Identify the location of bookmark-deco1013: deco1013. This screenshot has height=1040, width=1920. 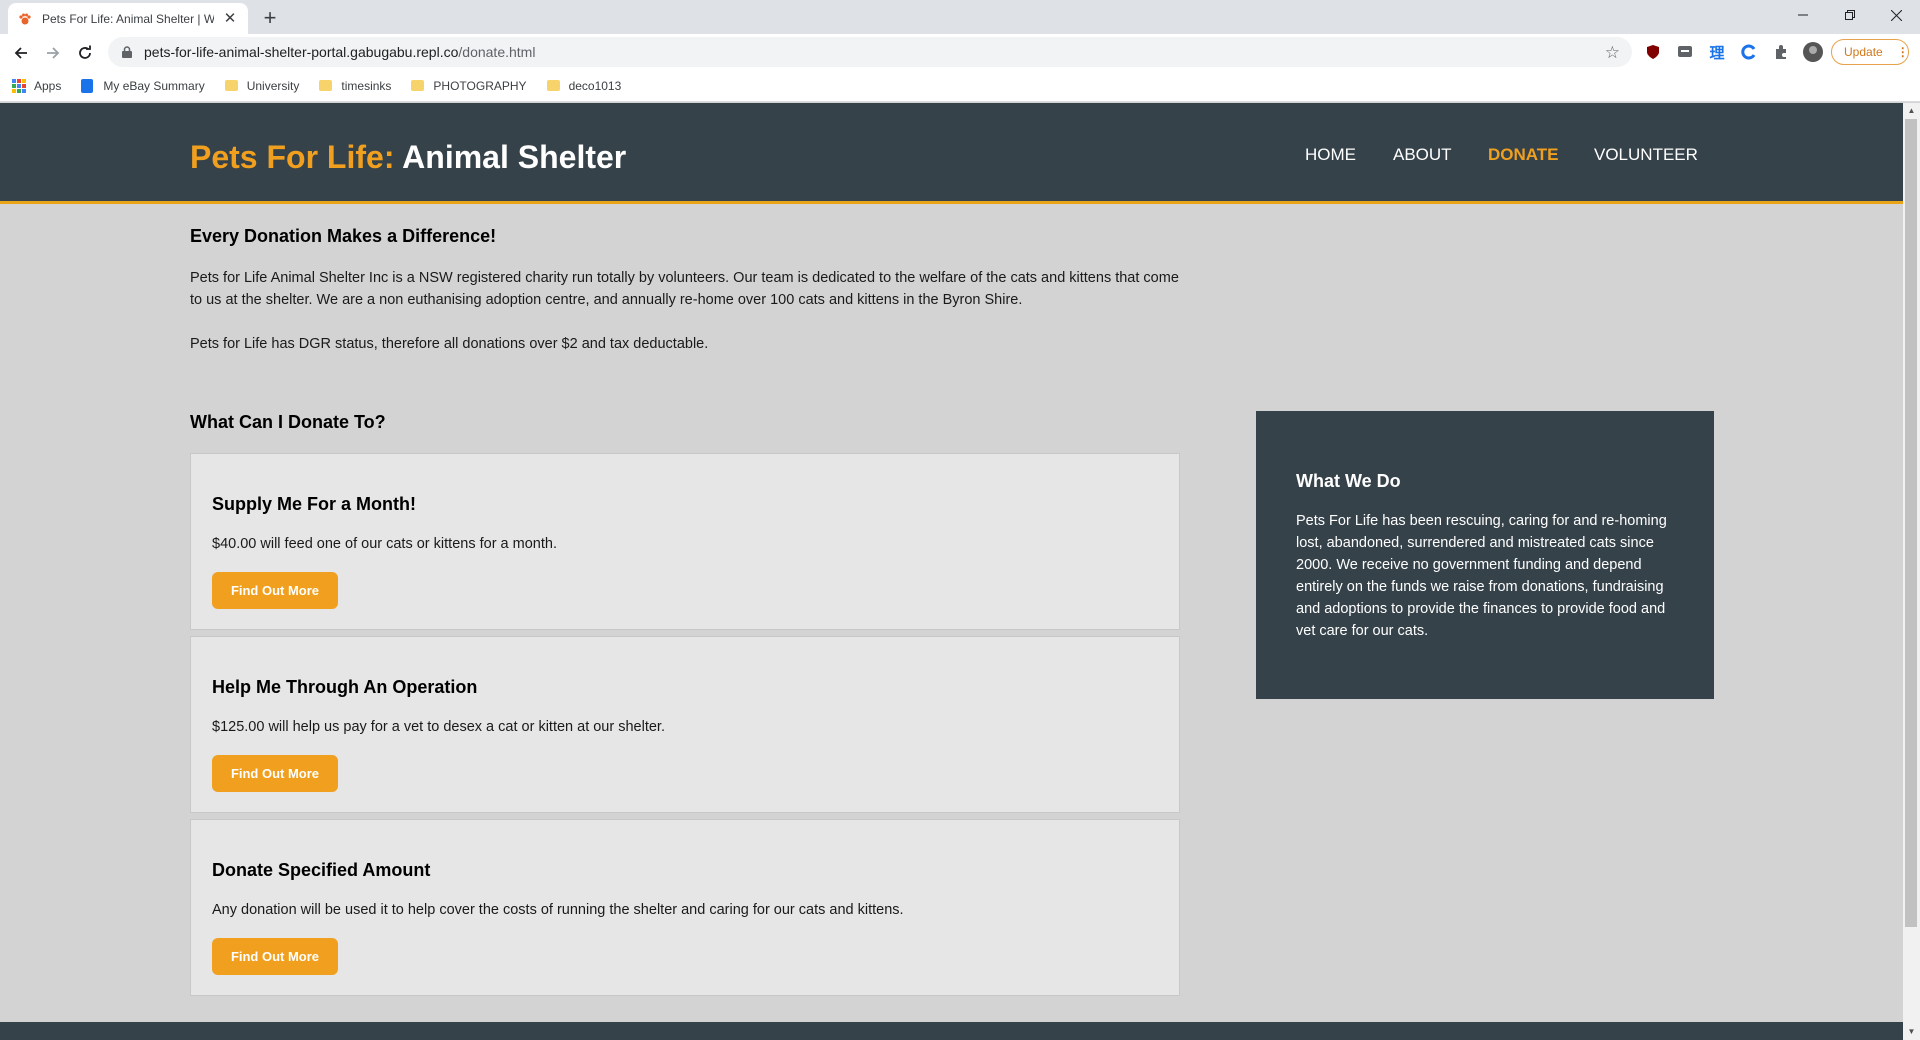
(584, 85).